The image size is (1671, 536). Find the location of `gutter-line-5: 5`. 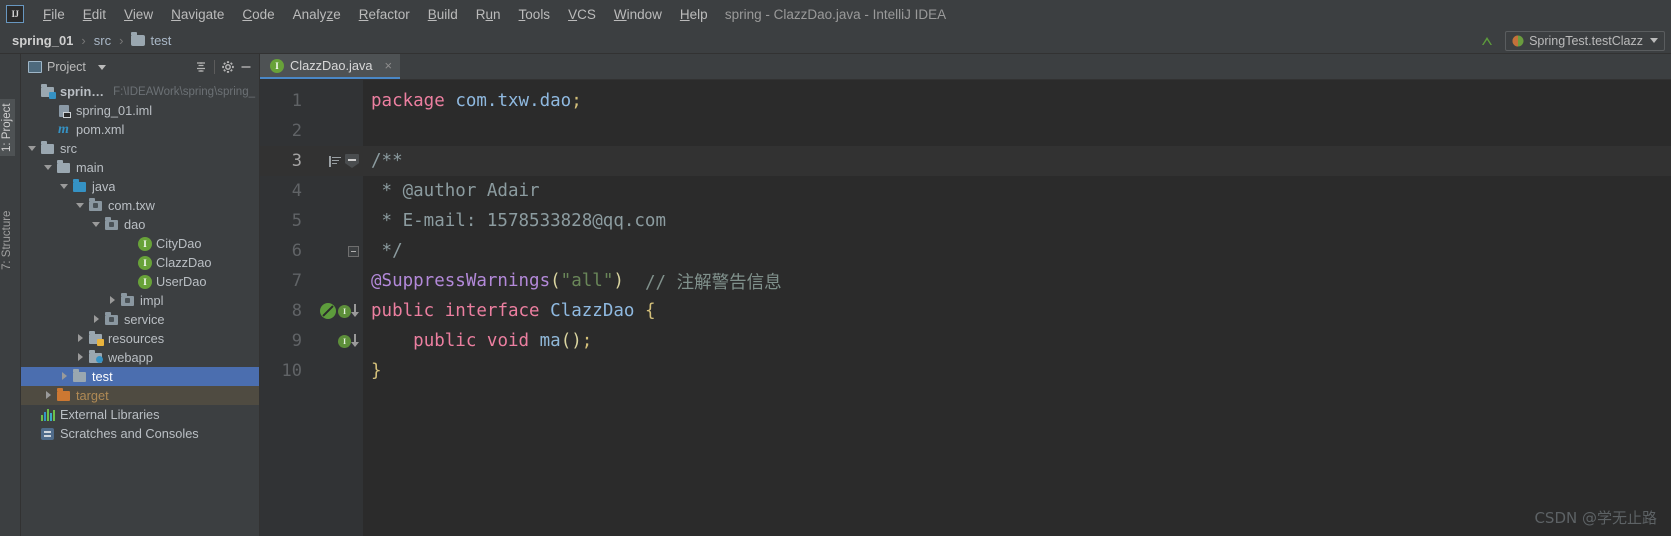

gutter-line-5: 5 is located at coordinates (311, 221).